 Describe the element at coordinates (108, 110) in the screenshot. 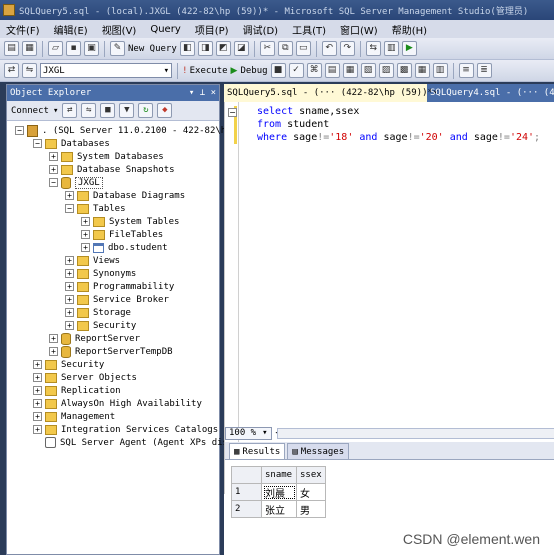

I see `stop-icon: ■` at that location.